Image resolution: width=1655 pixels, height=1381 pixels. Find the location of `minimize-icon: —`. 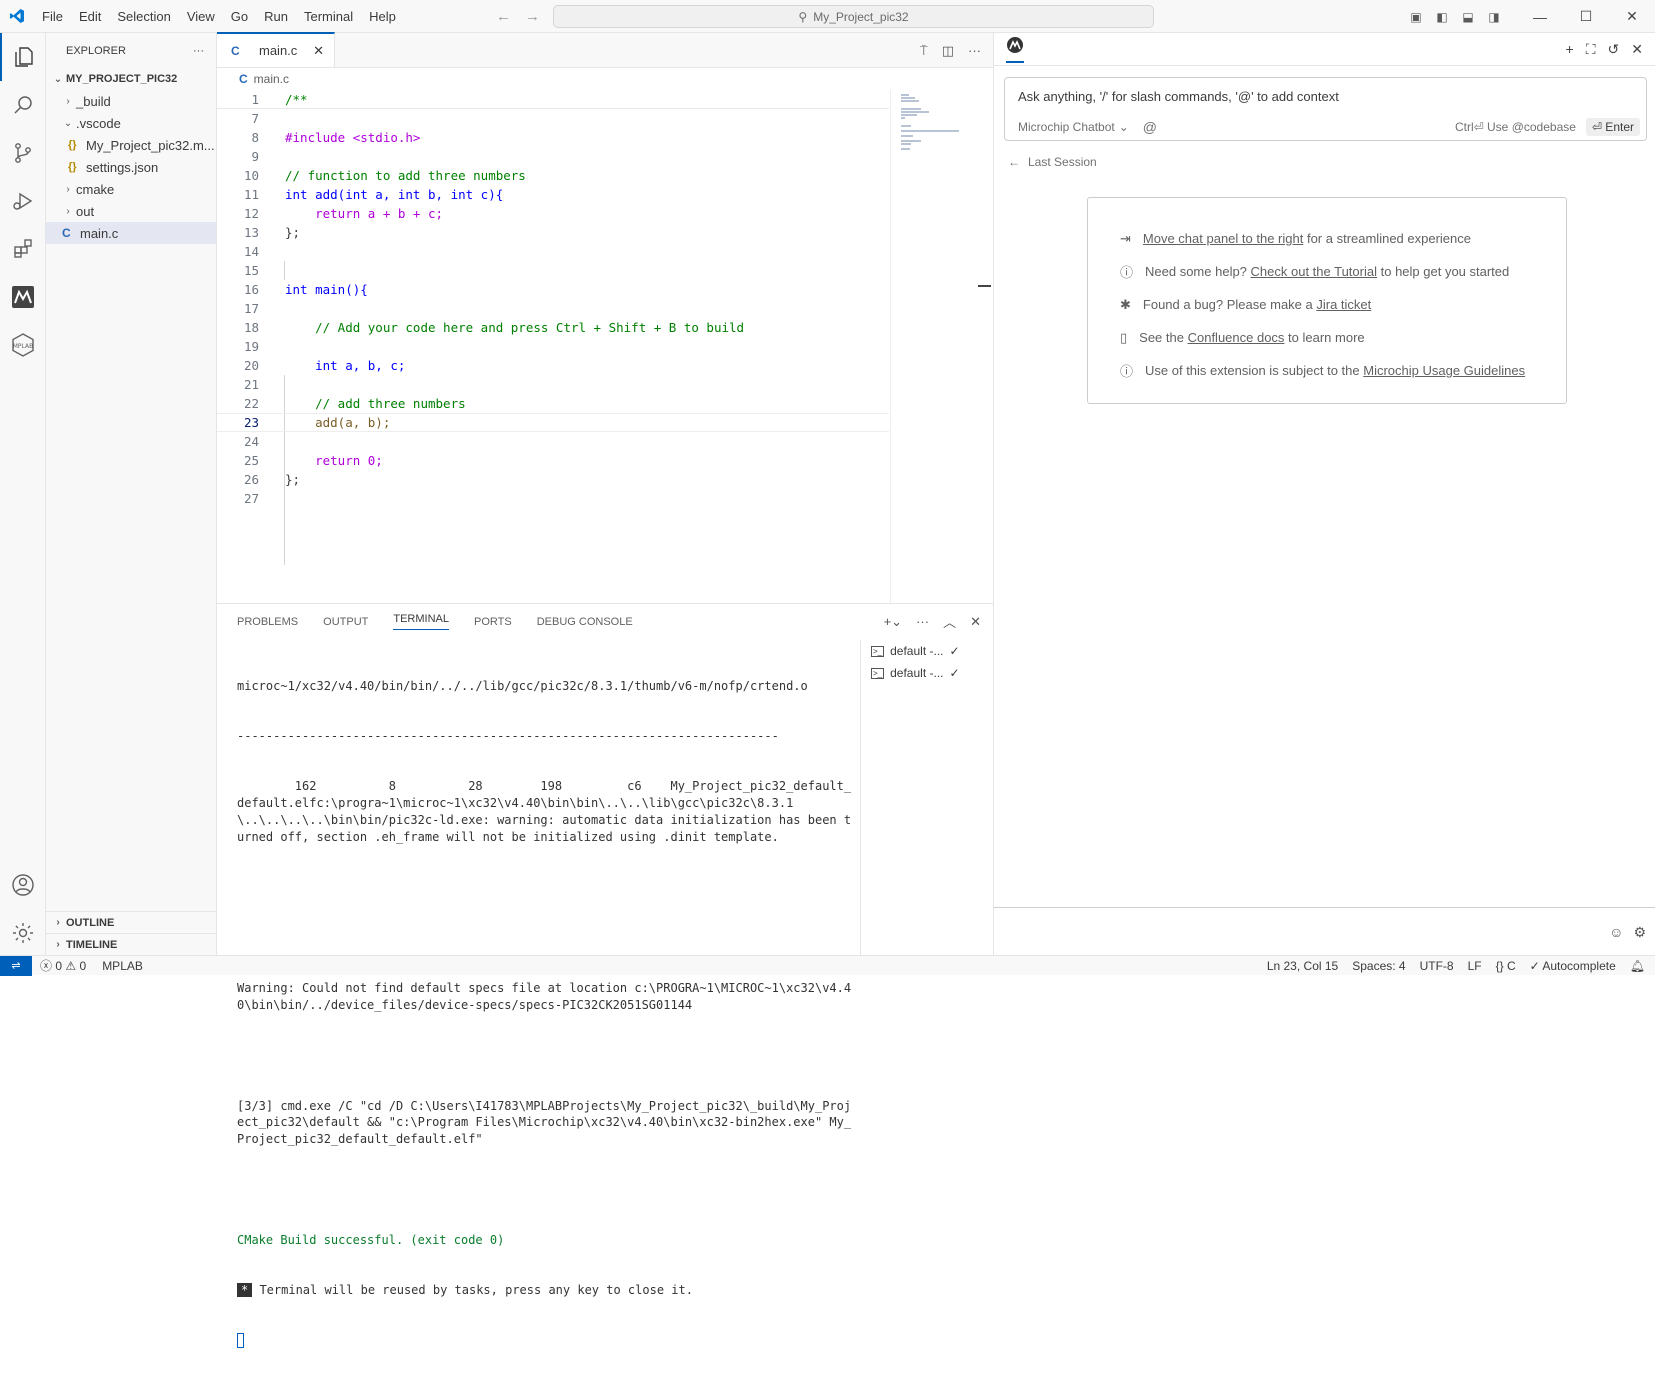

minimize-icon: — is located at coordinates (1540, 17).